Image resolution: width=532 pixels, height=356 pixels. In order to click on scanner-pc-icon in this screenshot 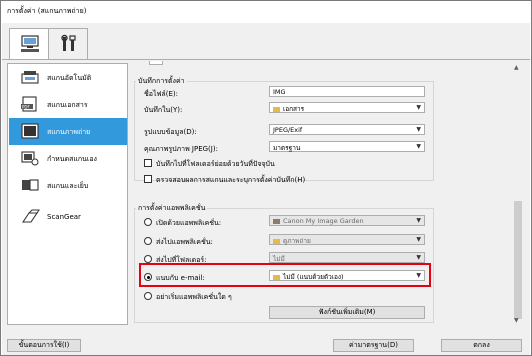, I will do `click(30, 43)`.